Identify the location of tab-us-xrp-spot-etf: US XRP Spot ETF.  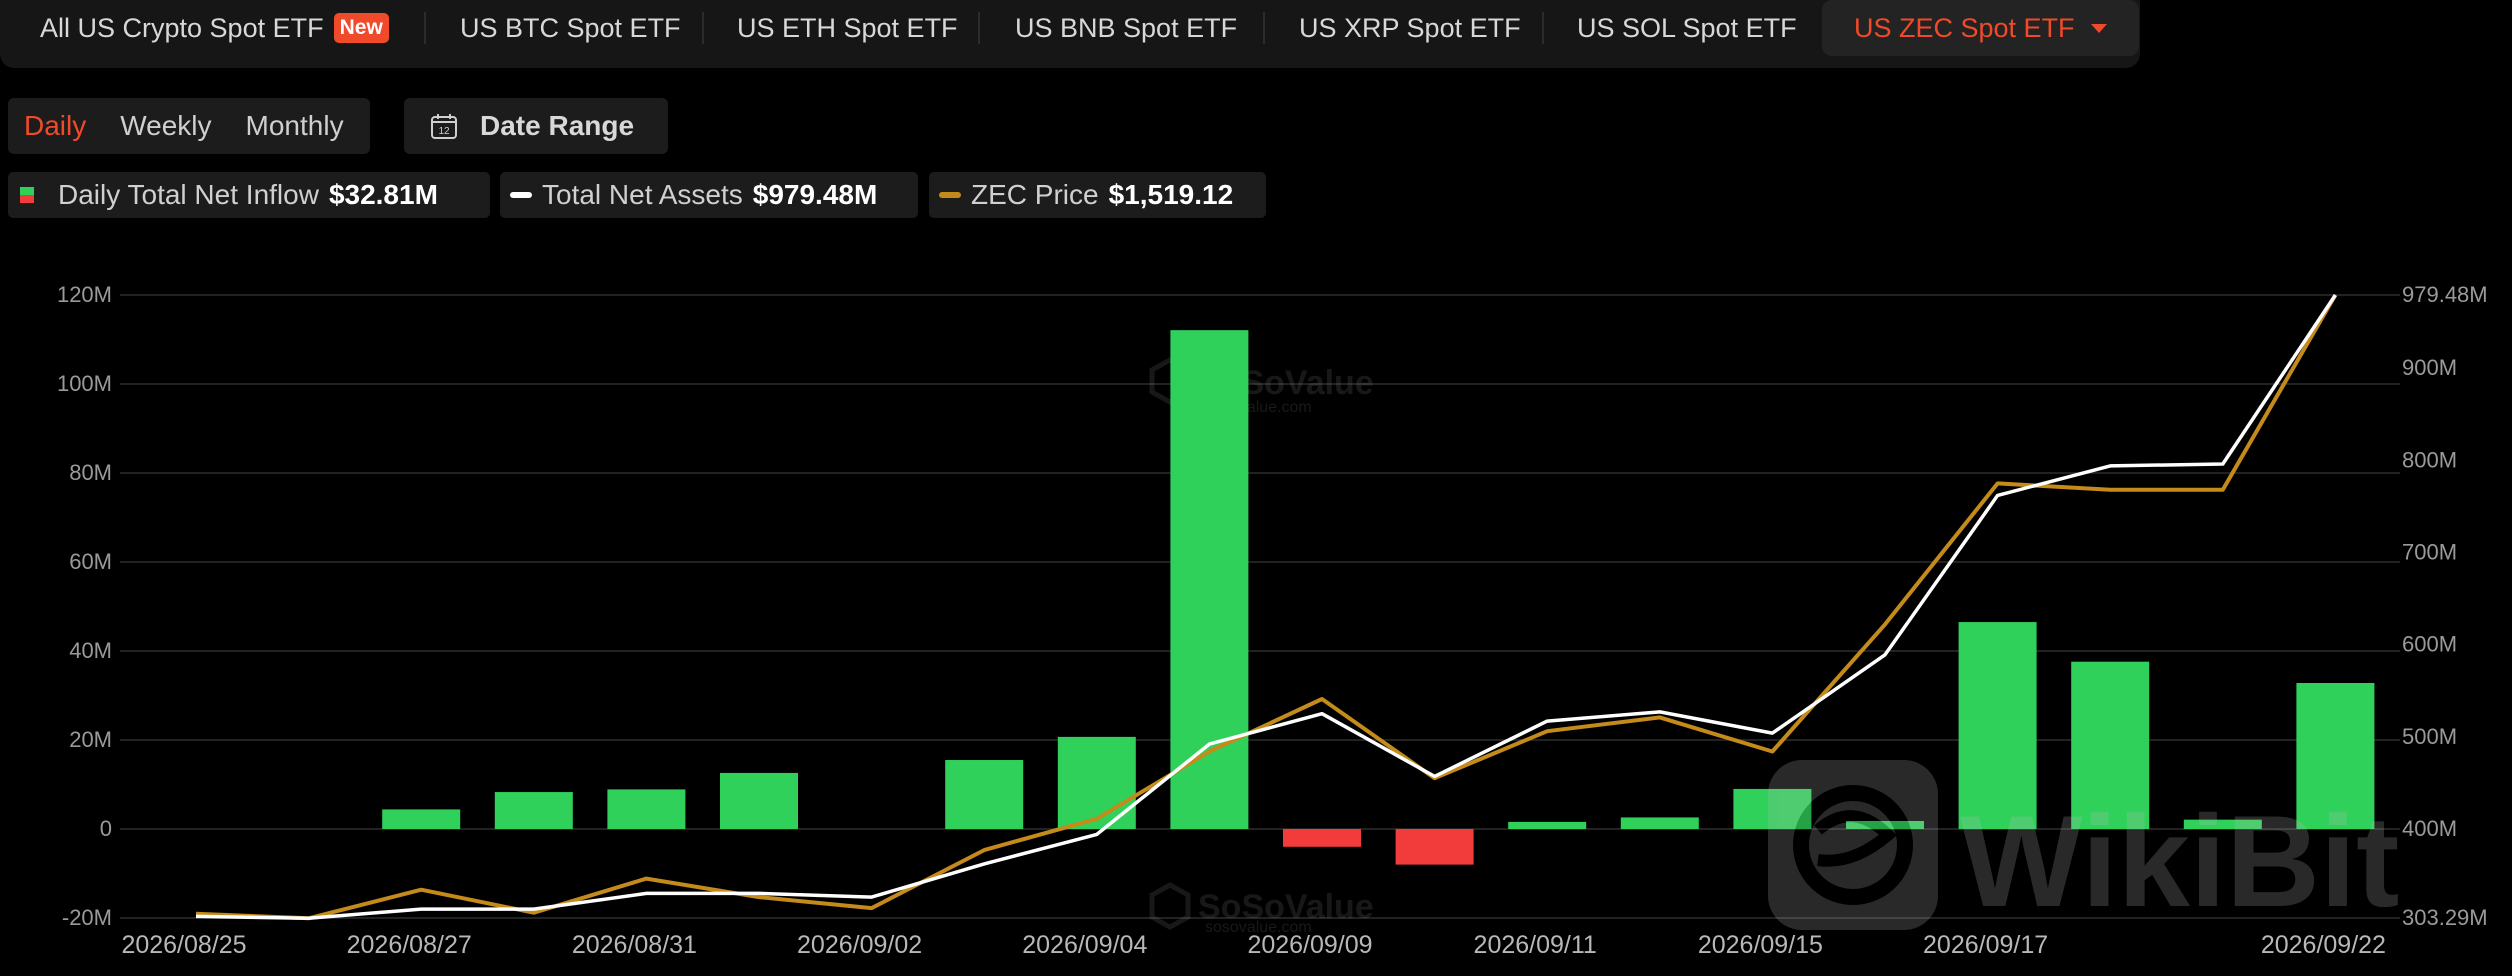
(1410, 28).